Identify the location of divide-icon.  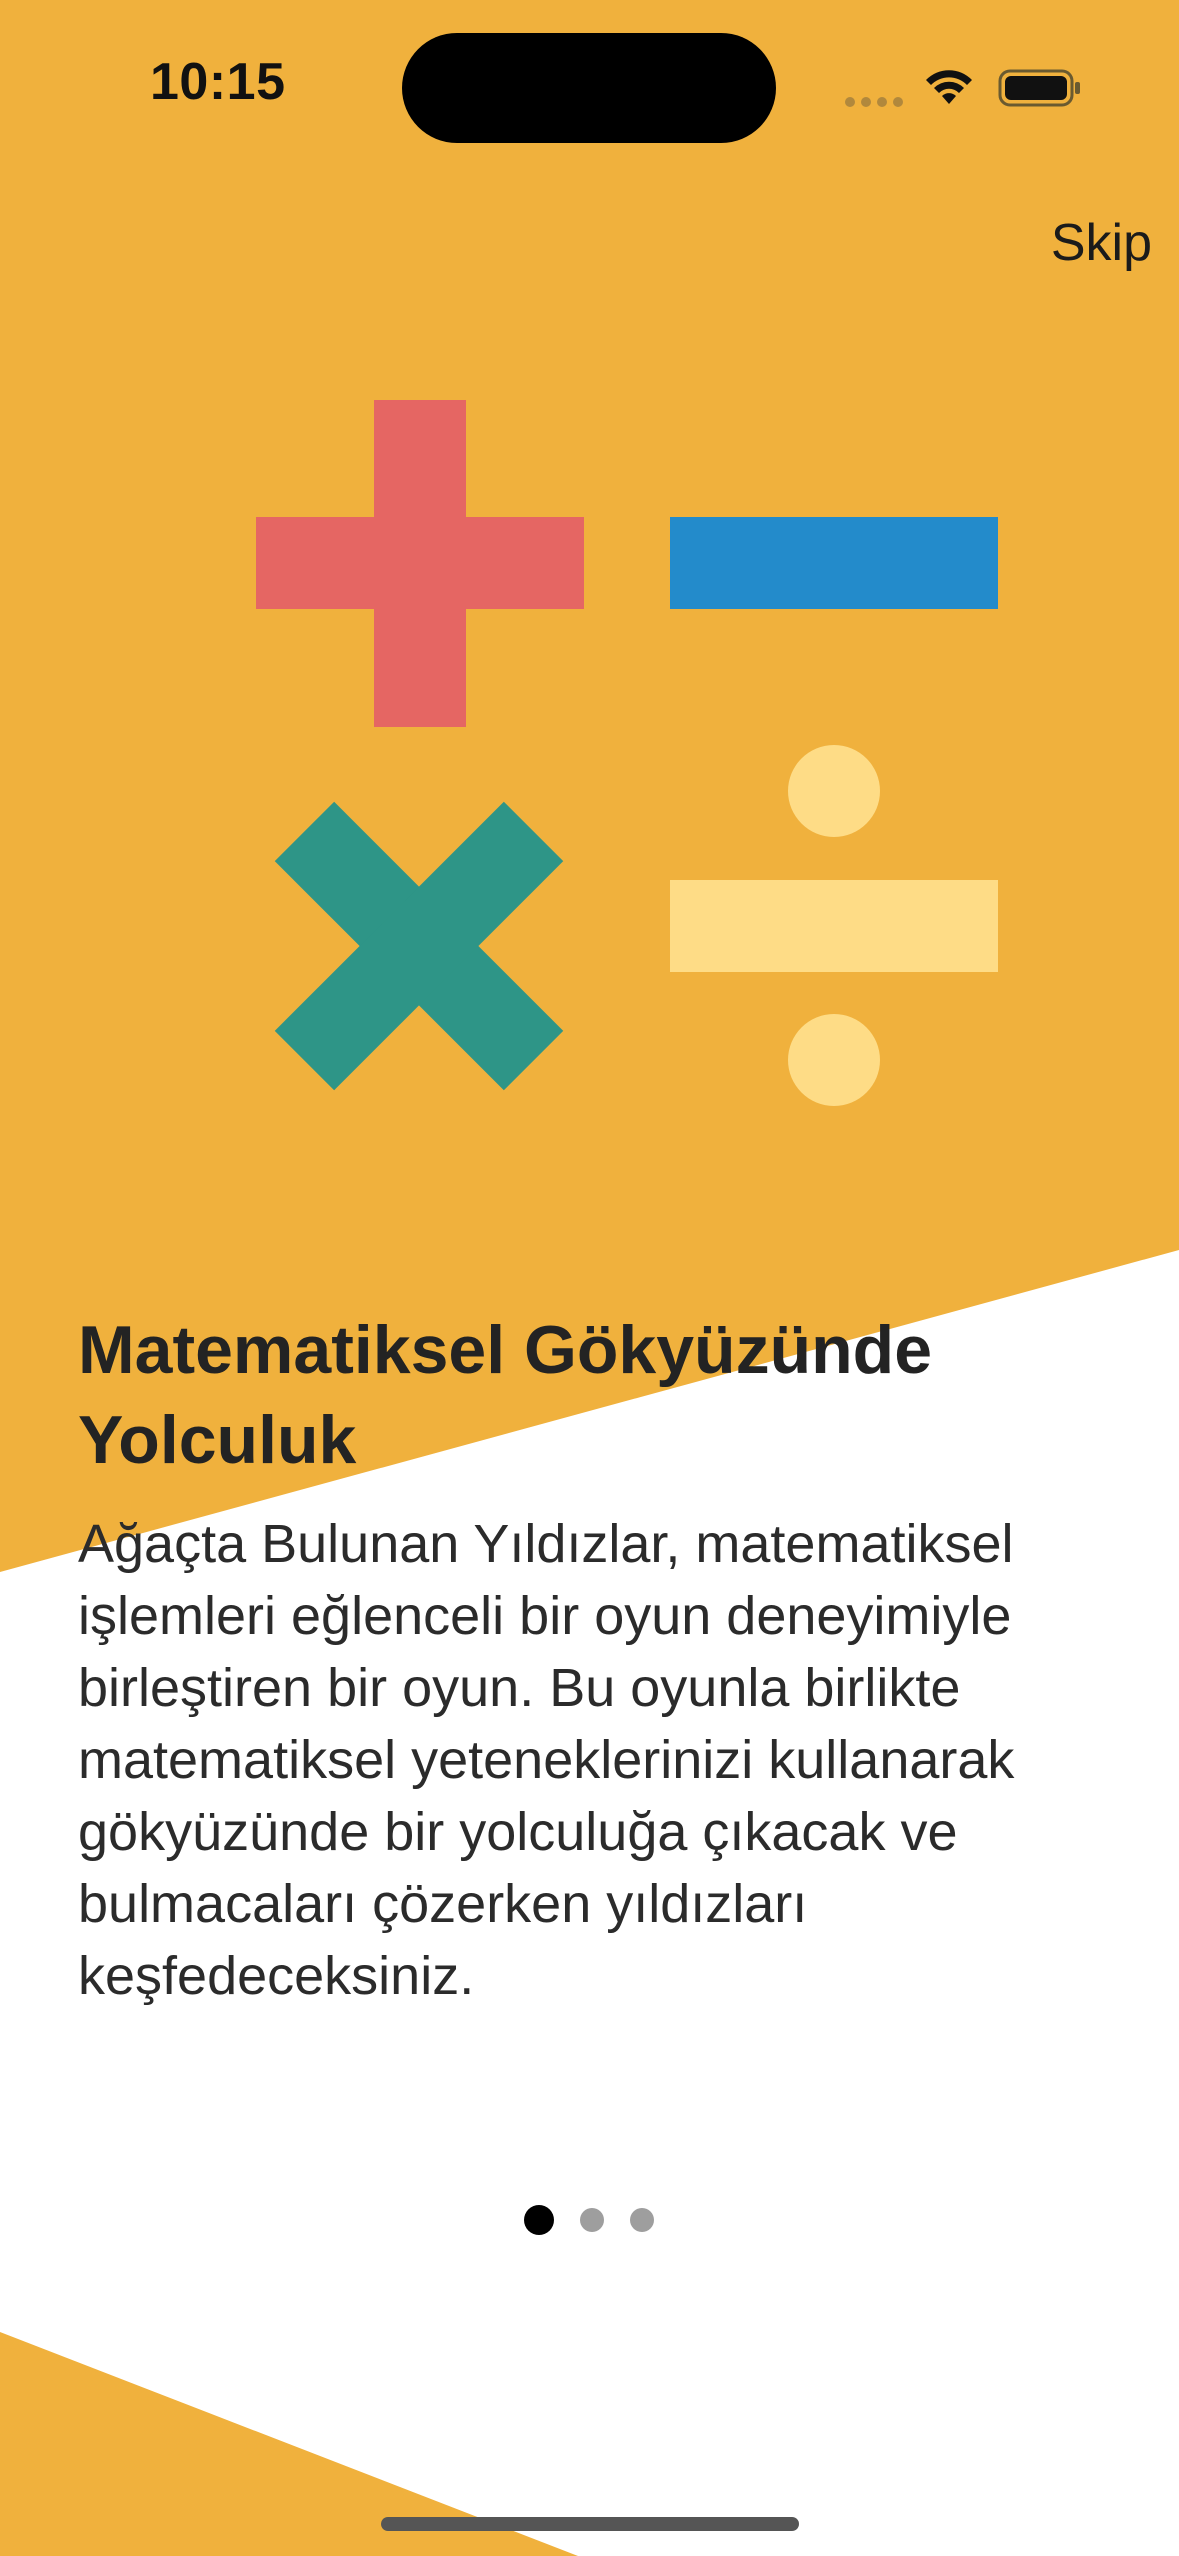
(834, 925).